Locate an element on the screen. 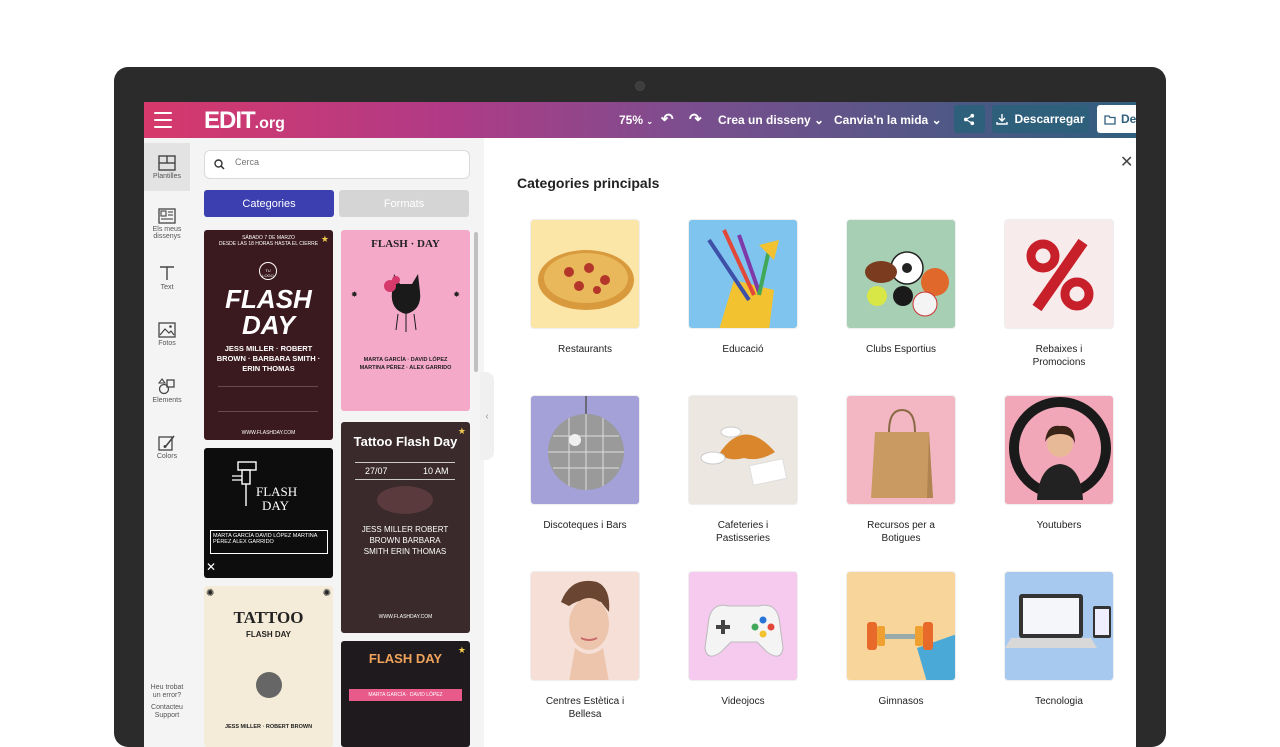 The width and height of the screenshot is (1280, 747). category-card-sports-clubs: Clubs Esportius is located at coordinates (901, 287).